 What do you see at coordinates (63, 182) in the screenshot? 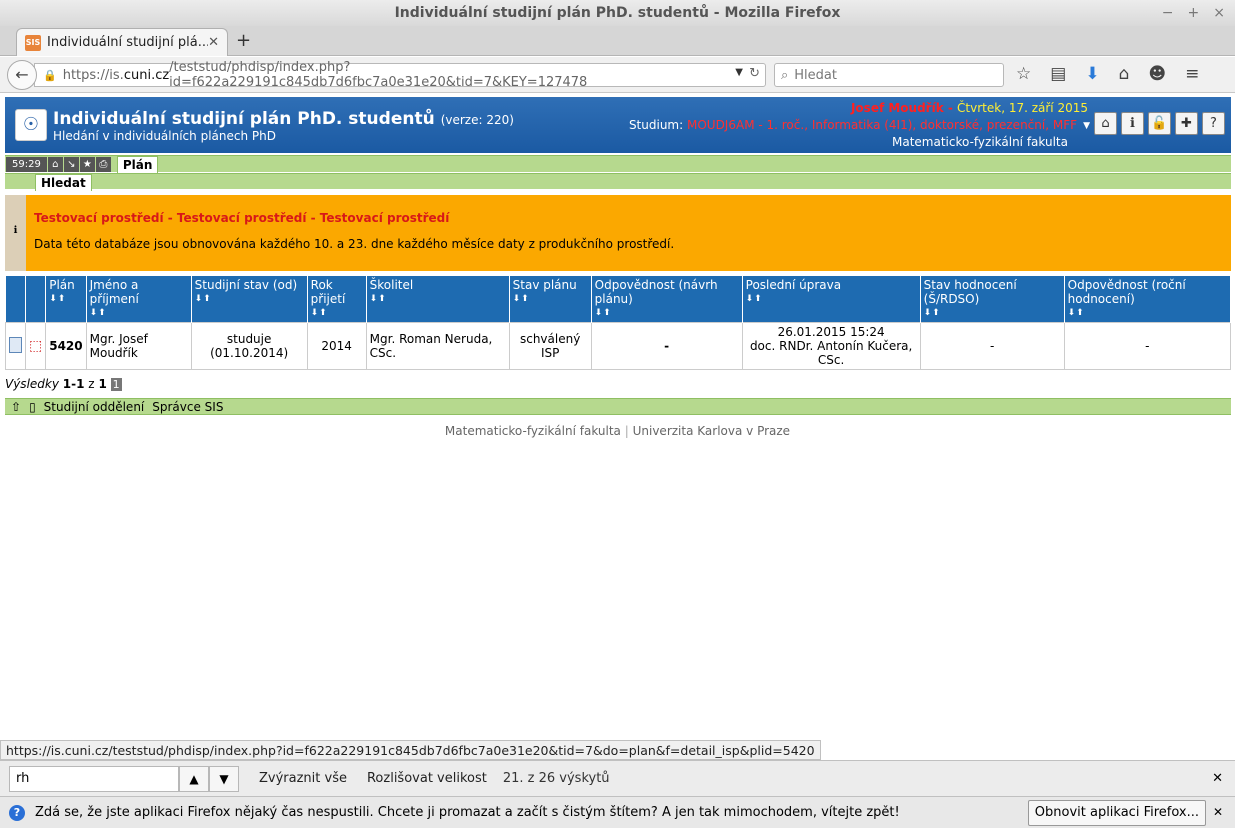
I see `tab-search: Hledat` at bounding box center [63, 182].